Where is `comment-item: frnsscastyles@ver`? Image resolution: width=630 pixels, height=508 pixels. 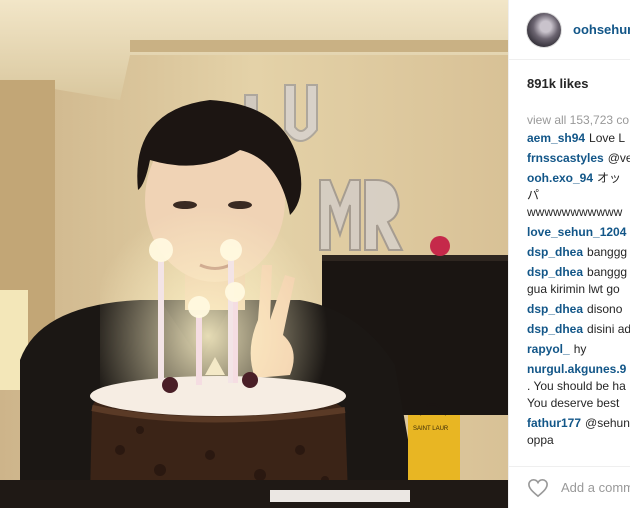
comment-item: frnsscastyles@ver is located at coordinates (578, 158).